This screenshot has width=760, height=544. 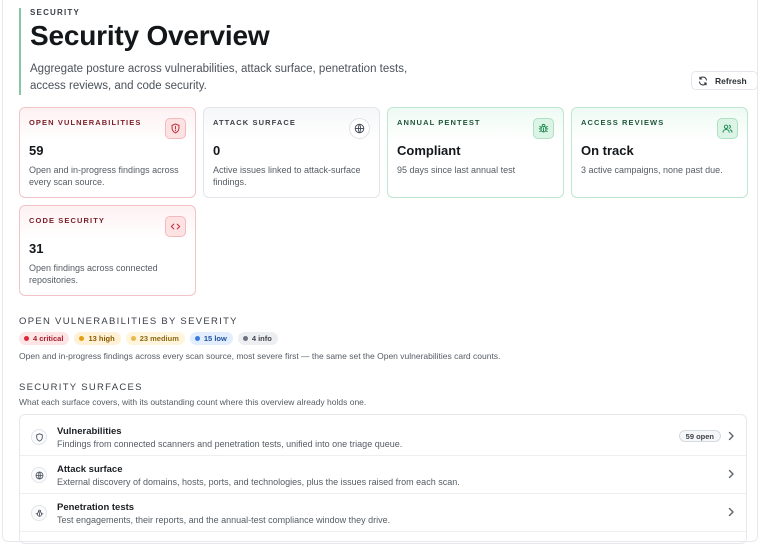 What do you see at coordinates (215, 338) in the screenshot?
I see `pill-label: 15 low` at bounding box center [215, 338].